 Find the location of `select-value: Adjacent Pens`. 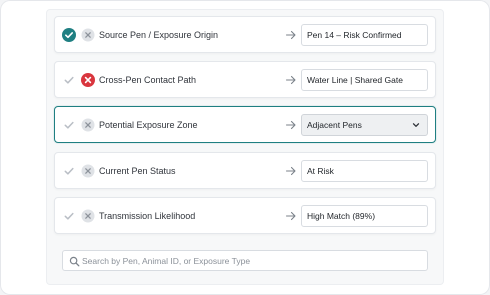

select-value: Adjacent Pens is located at coordinates (334, 125).